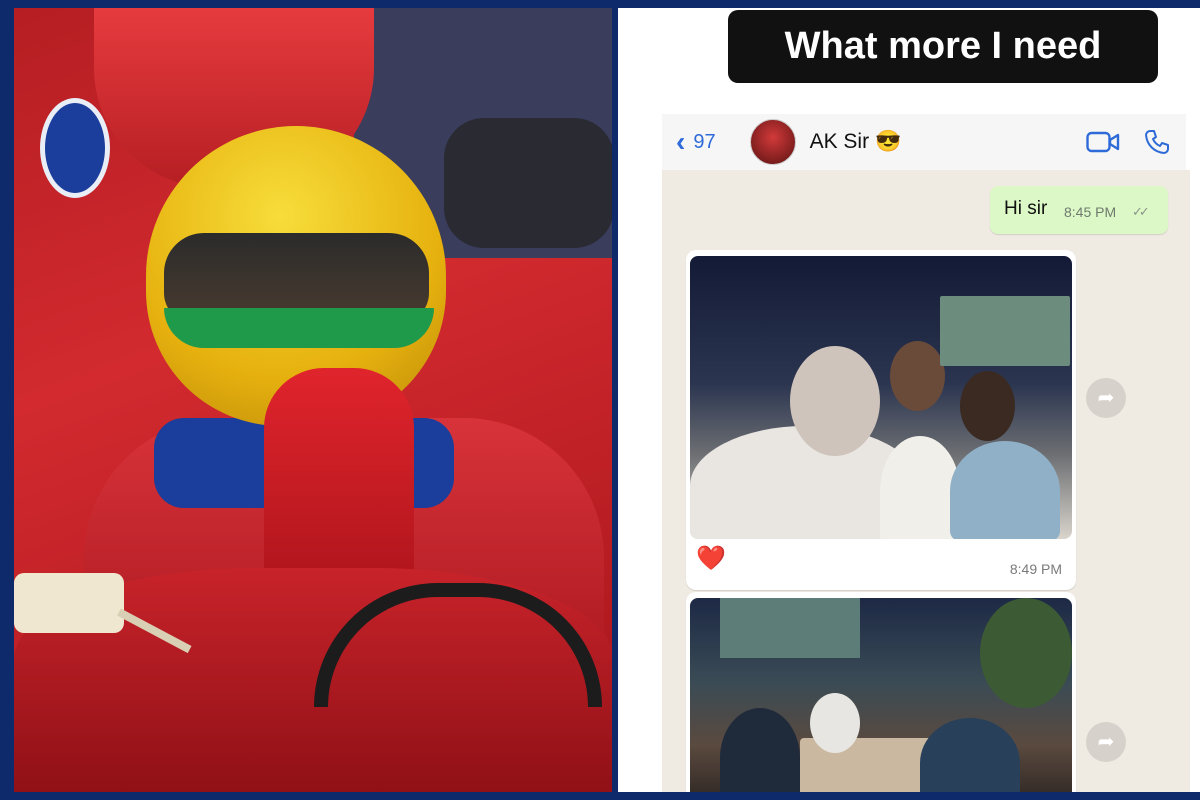 Image resolution: width=1200 pixels, height=800 pixels. What do you see at coordinates (924, 142) in the screenshot?
I see `chat-header: ‹ 97 AK Sir 😎` at bounding box center [924, 142].